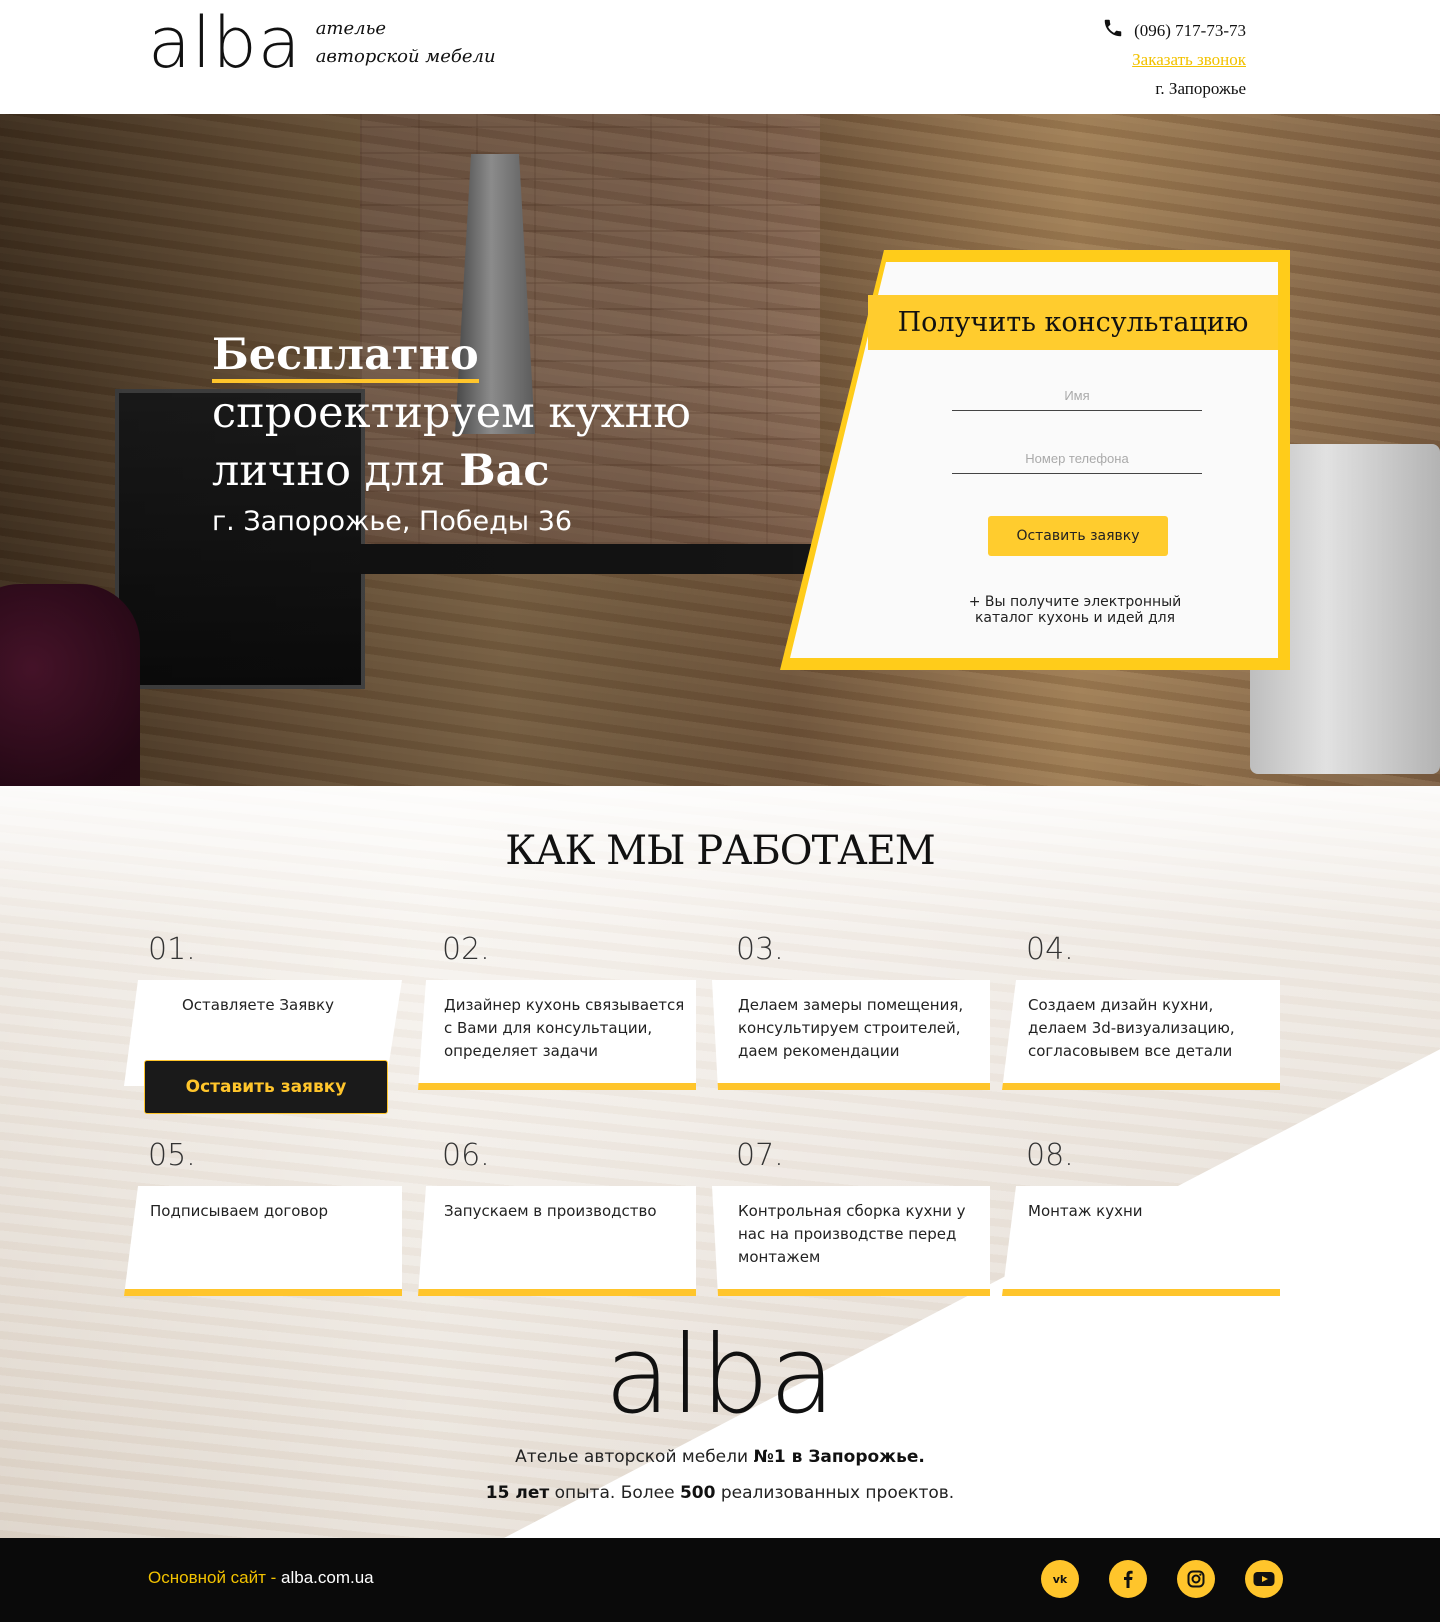 Image resolution: width=1440 pixels, height=1622 pixels. I want to click on brand-line2-suffix: реализованных проектов., so click(835, 1493).